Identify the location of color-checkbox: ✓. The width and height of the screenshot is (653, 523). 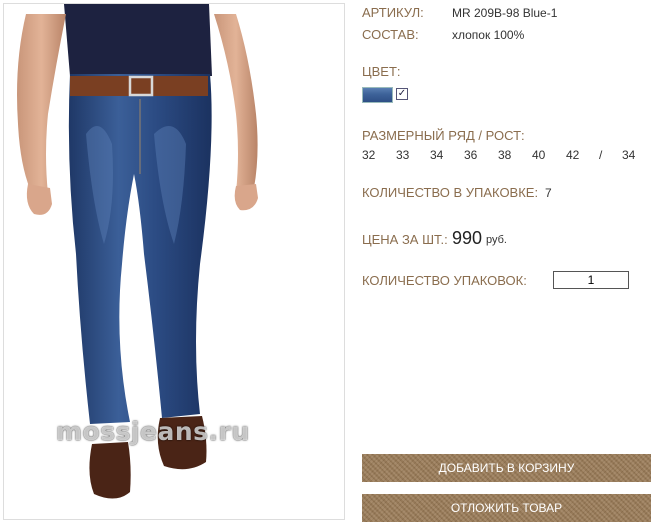
(402, 94).